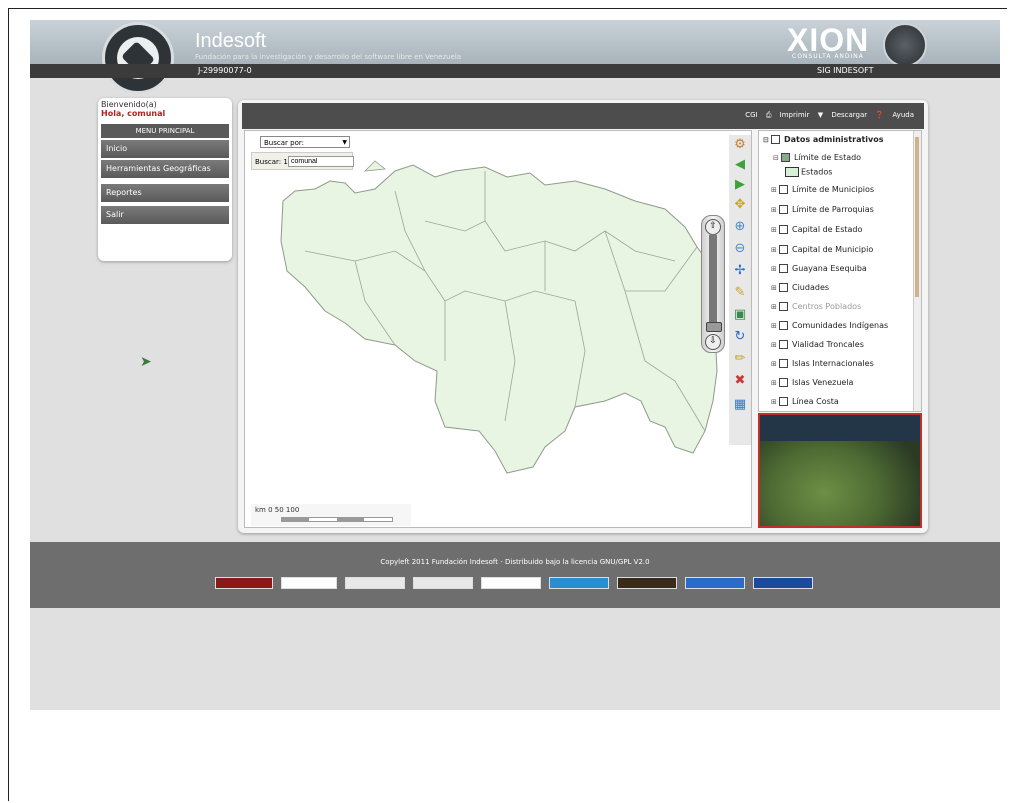  What do you see at coordinates (822, 363) in the screenshot?
I see `layer-item: ⊞ Islas Internacionales` at bounding box center [822, 363].